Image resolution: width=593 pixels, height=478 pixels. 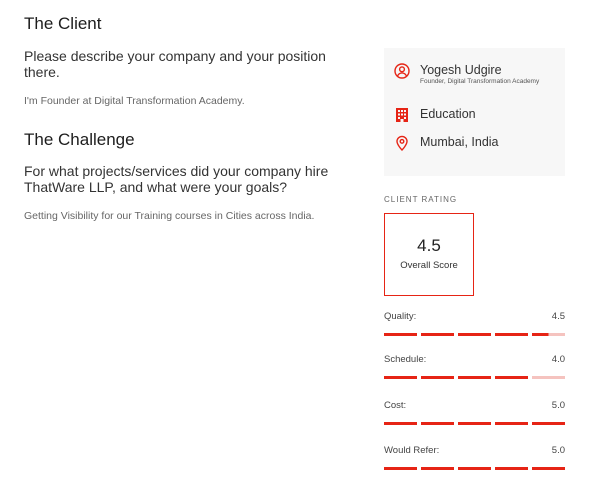 What do you see at coordinates (402, 143) in the screenshot?
I see `location-pin-icon` at bounding box center [402, 143].